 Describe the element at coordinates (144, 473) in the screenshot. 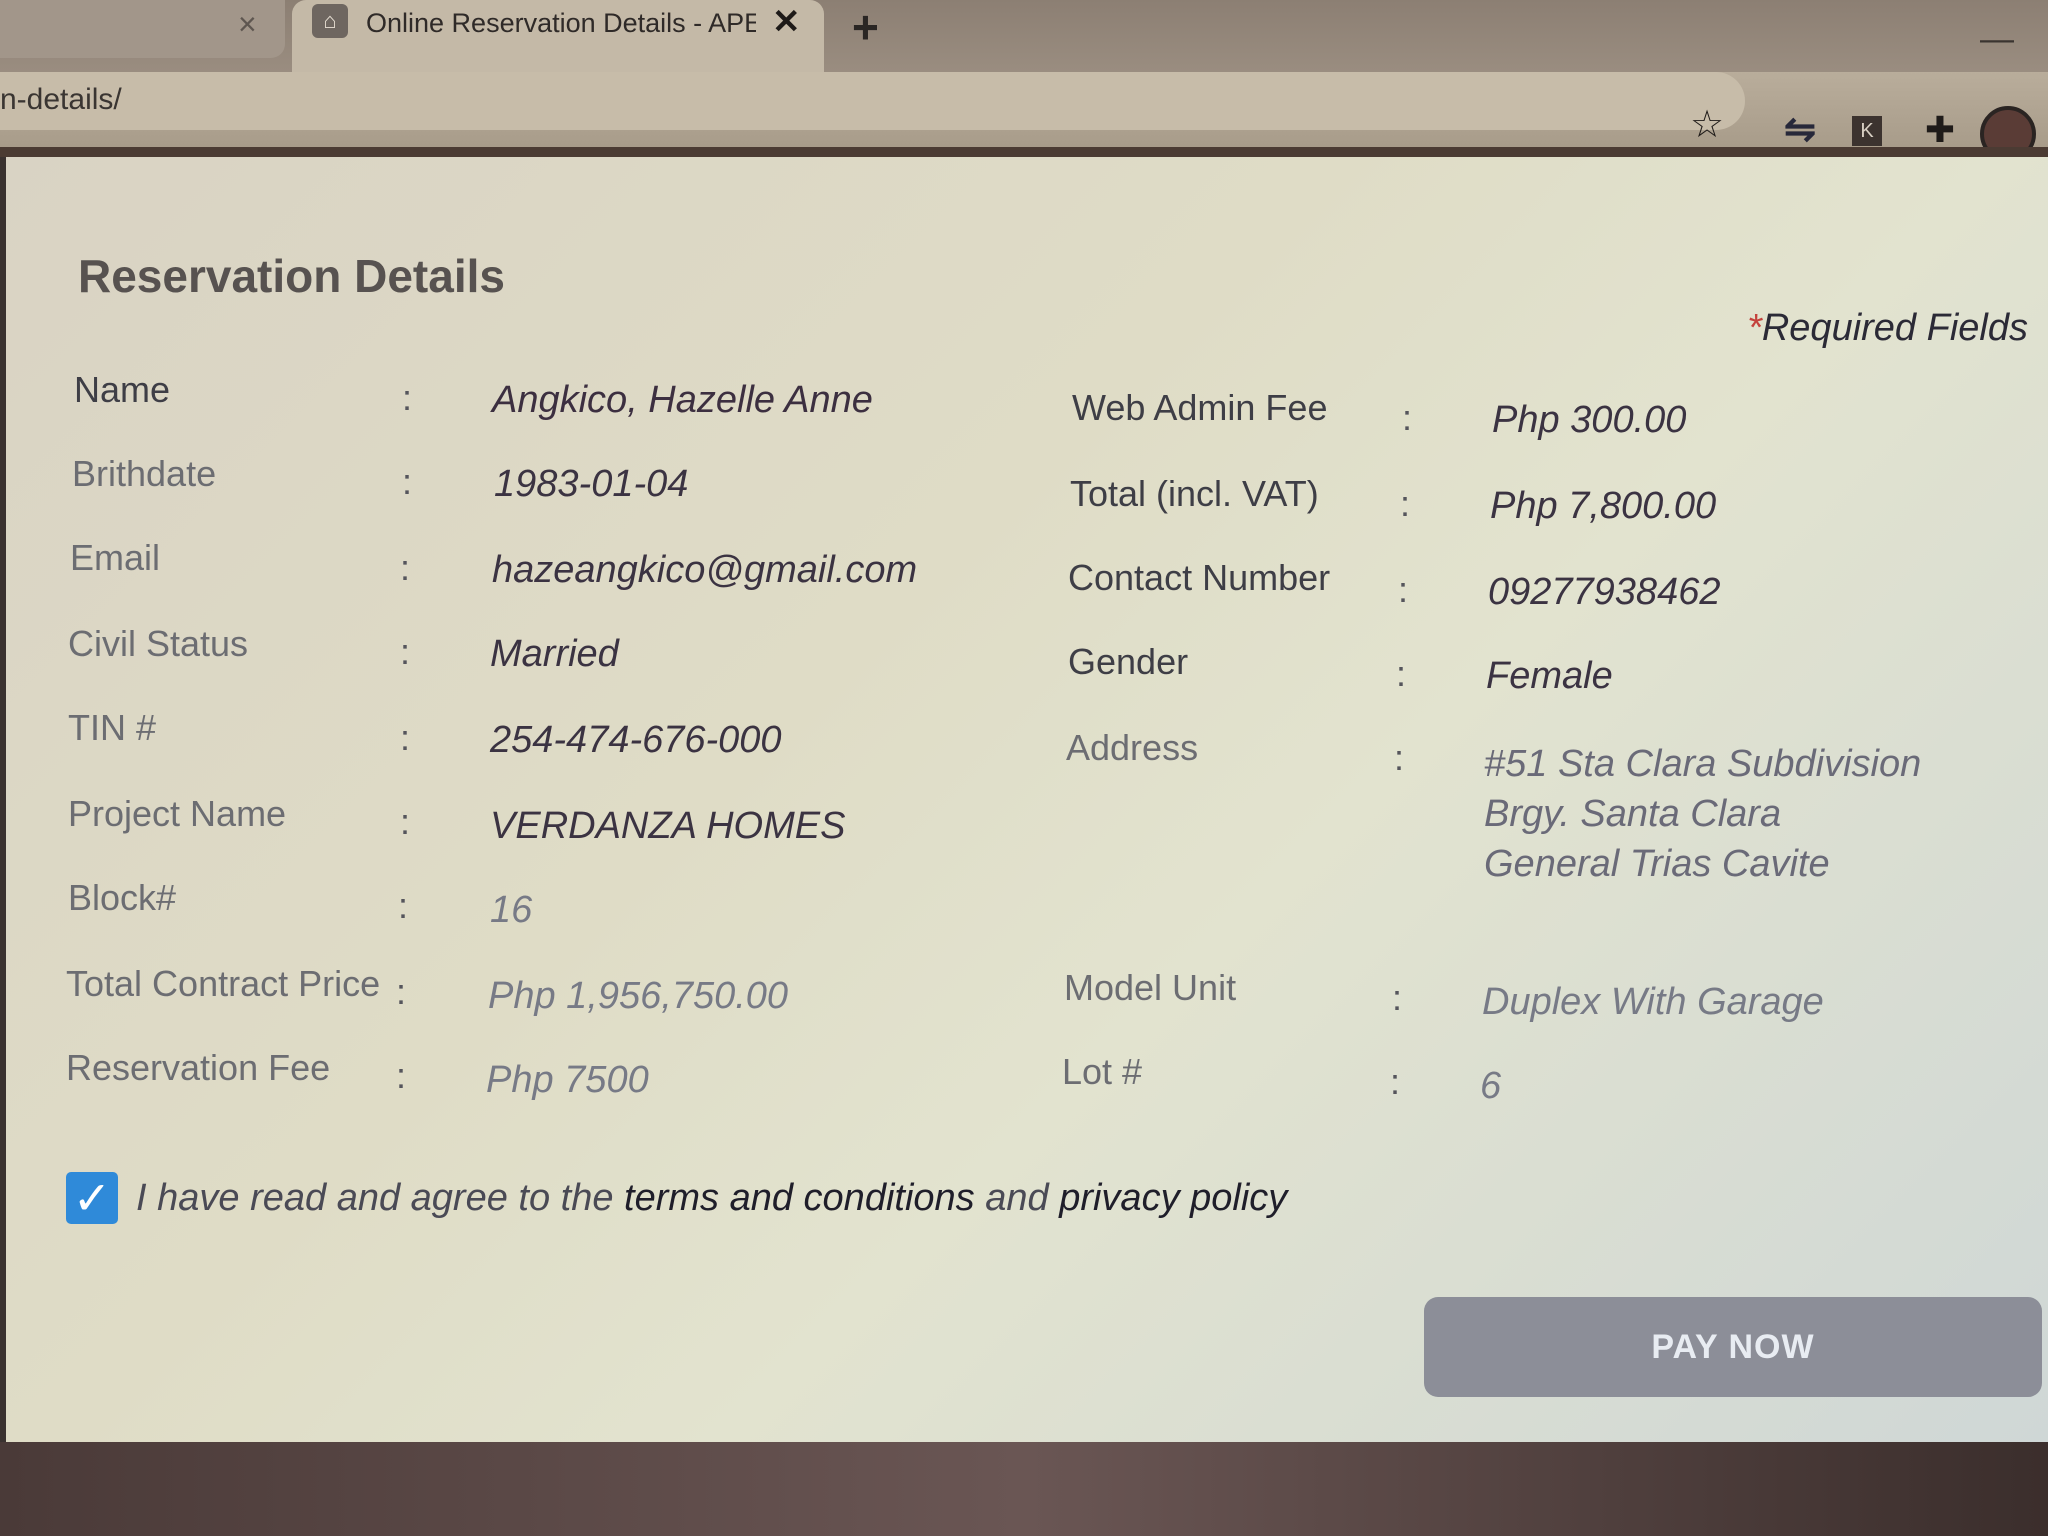

I see `field-label-birthdate: Brithdate` at that location.